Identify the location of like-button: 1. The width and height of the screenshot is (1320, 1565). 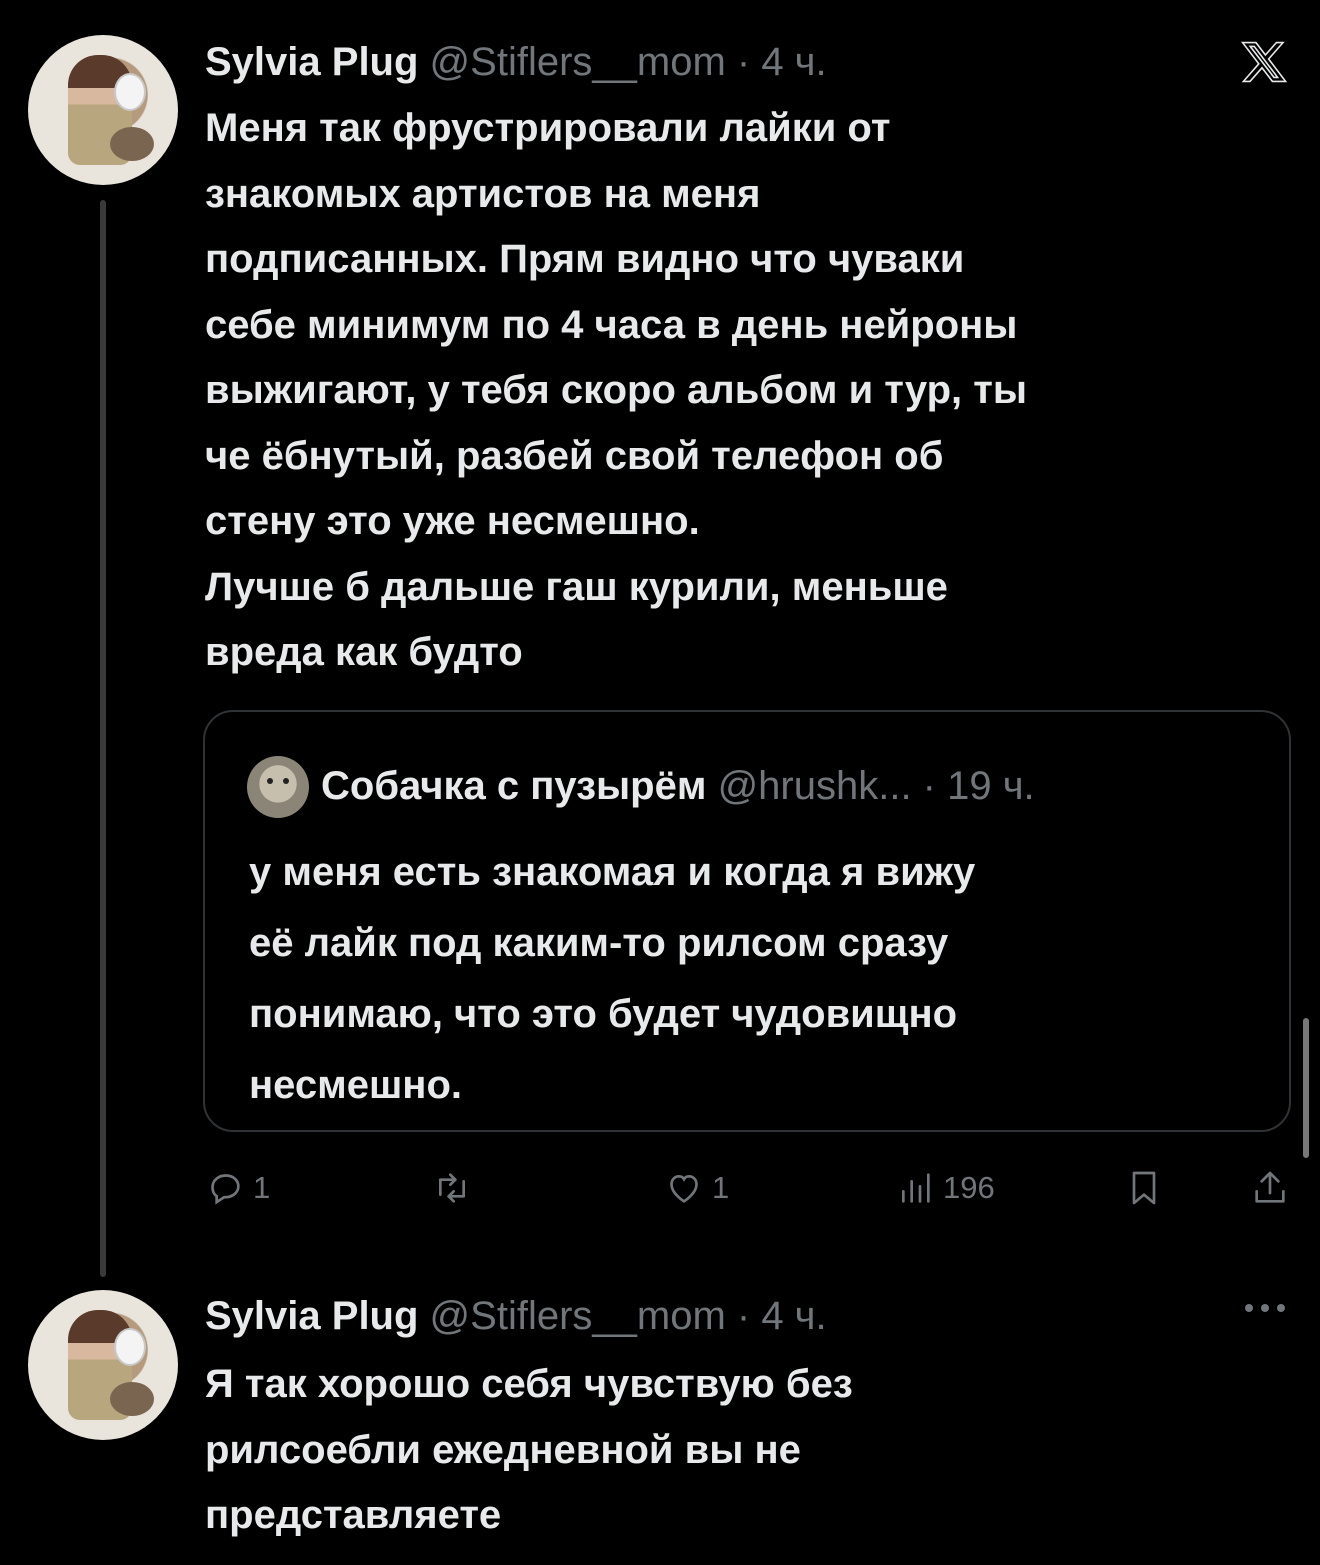
(696, 1188).